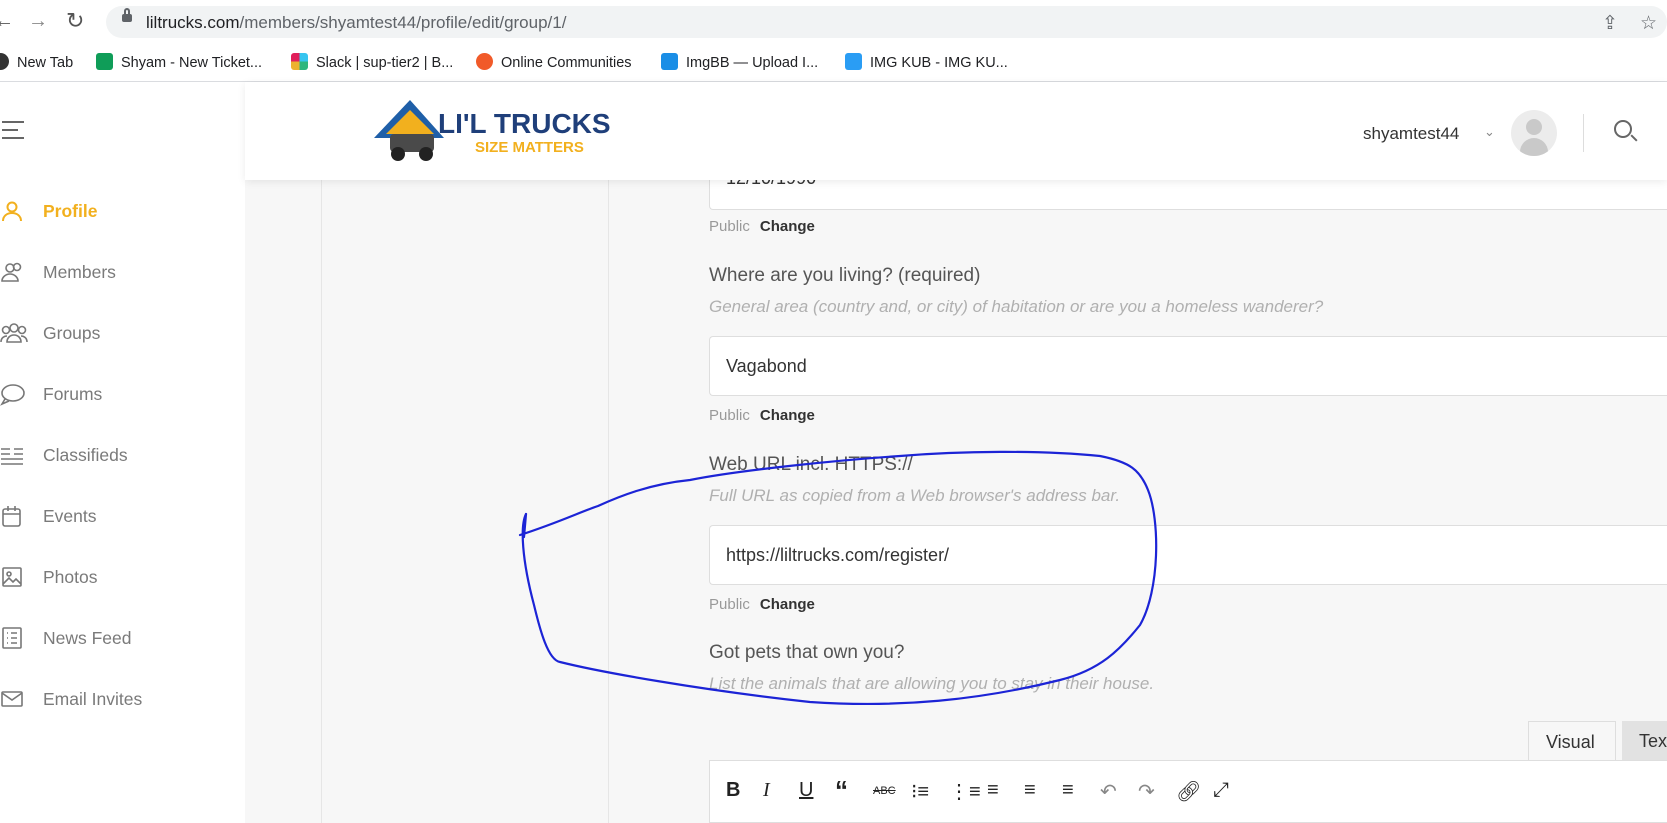 The image size is (1667, 823). I want to click on align-left-icon: ≡, so click(993, 790).